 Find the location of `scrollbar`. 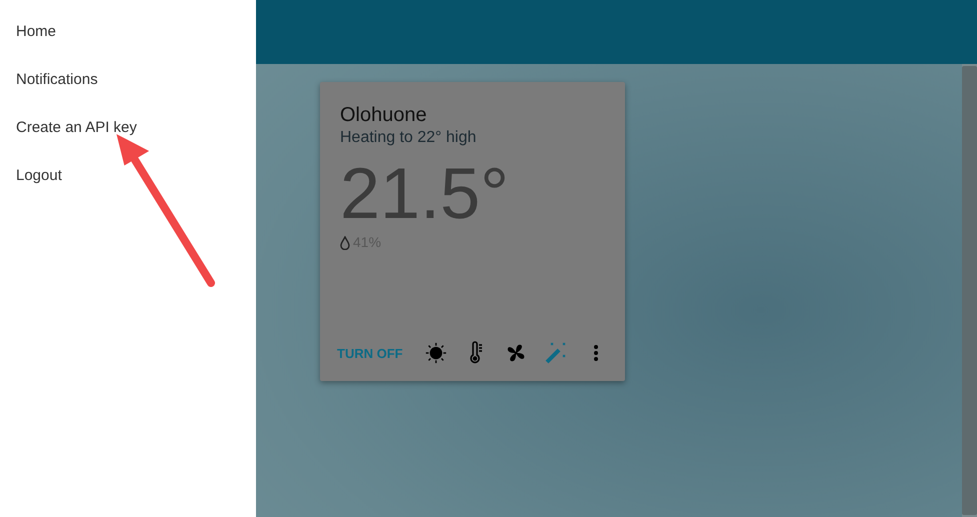

scrollbar is located at coordinates (969, 290).